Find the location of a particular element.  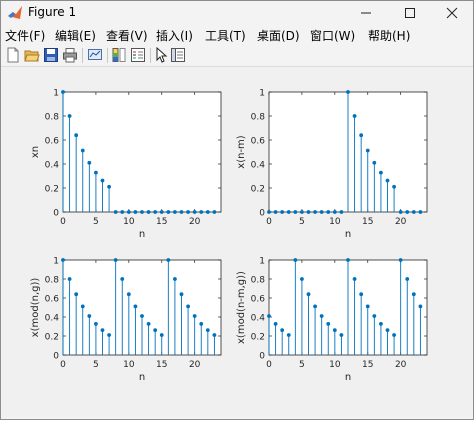

menu-file: 文件(F) is located at coordinates (25, 35).